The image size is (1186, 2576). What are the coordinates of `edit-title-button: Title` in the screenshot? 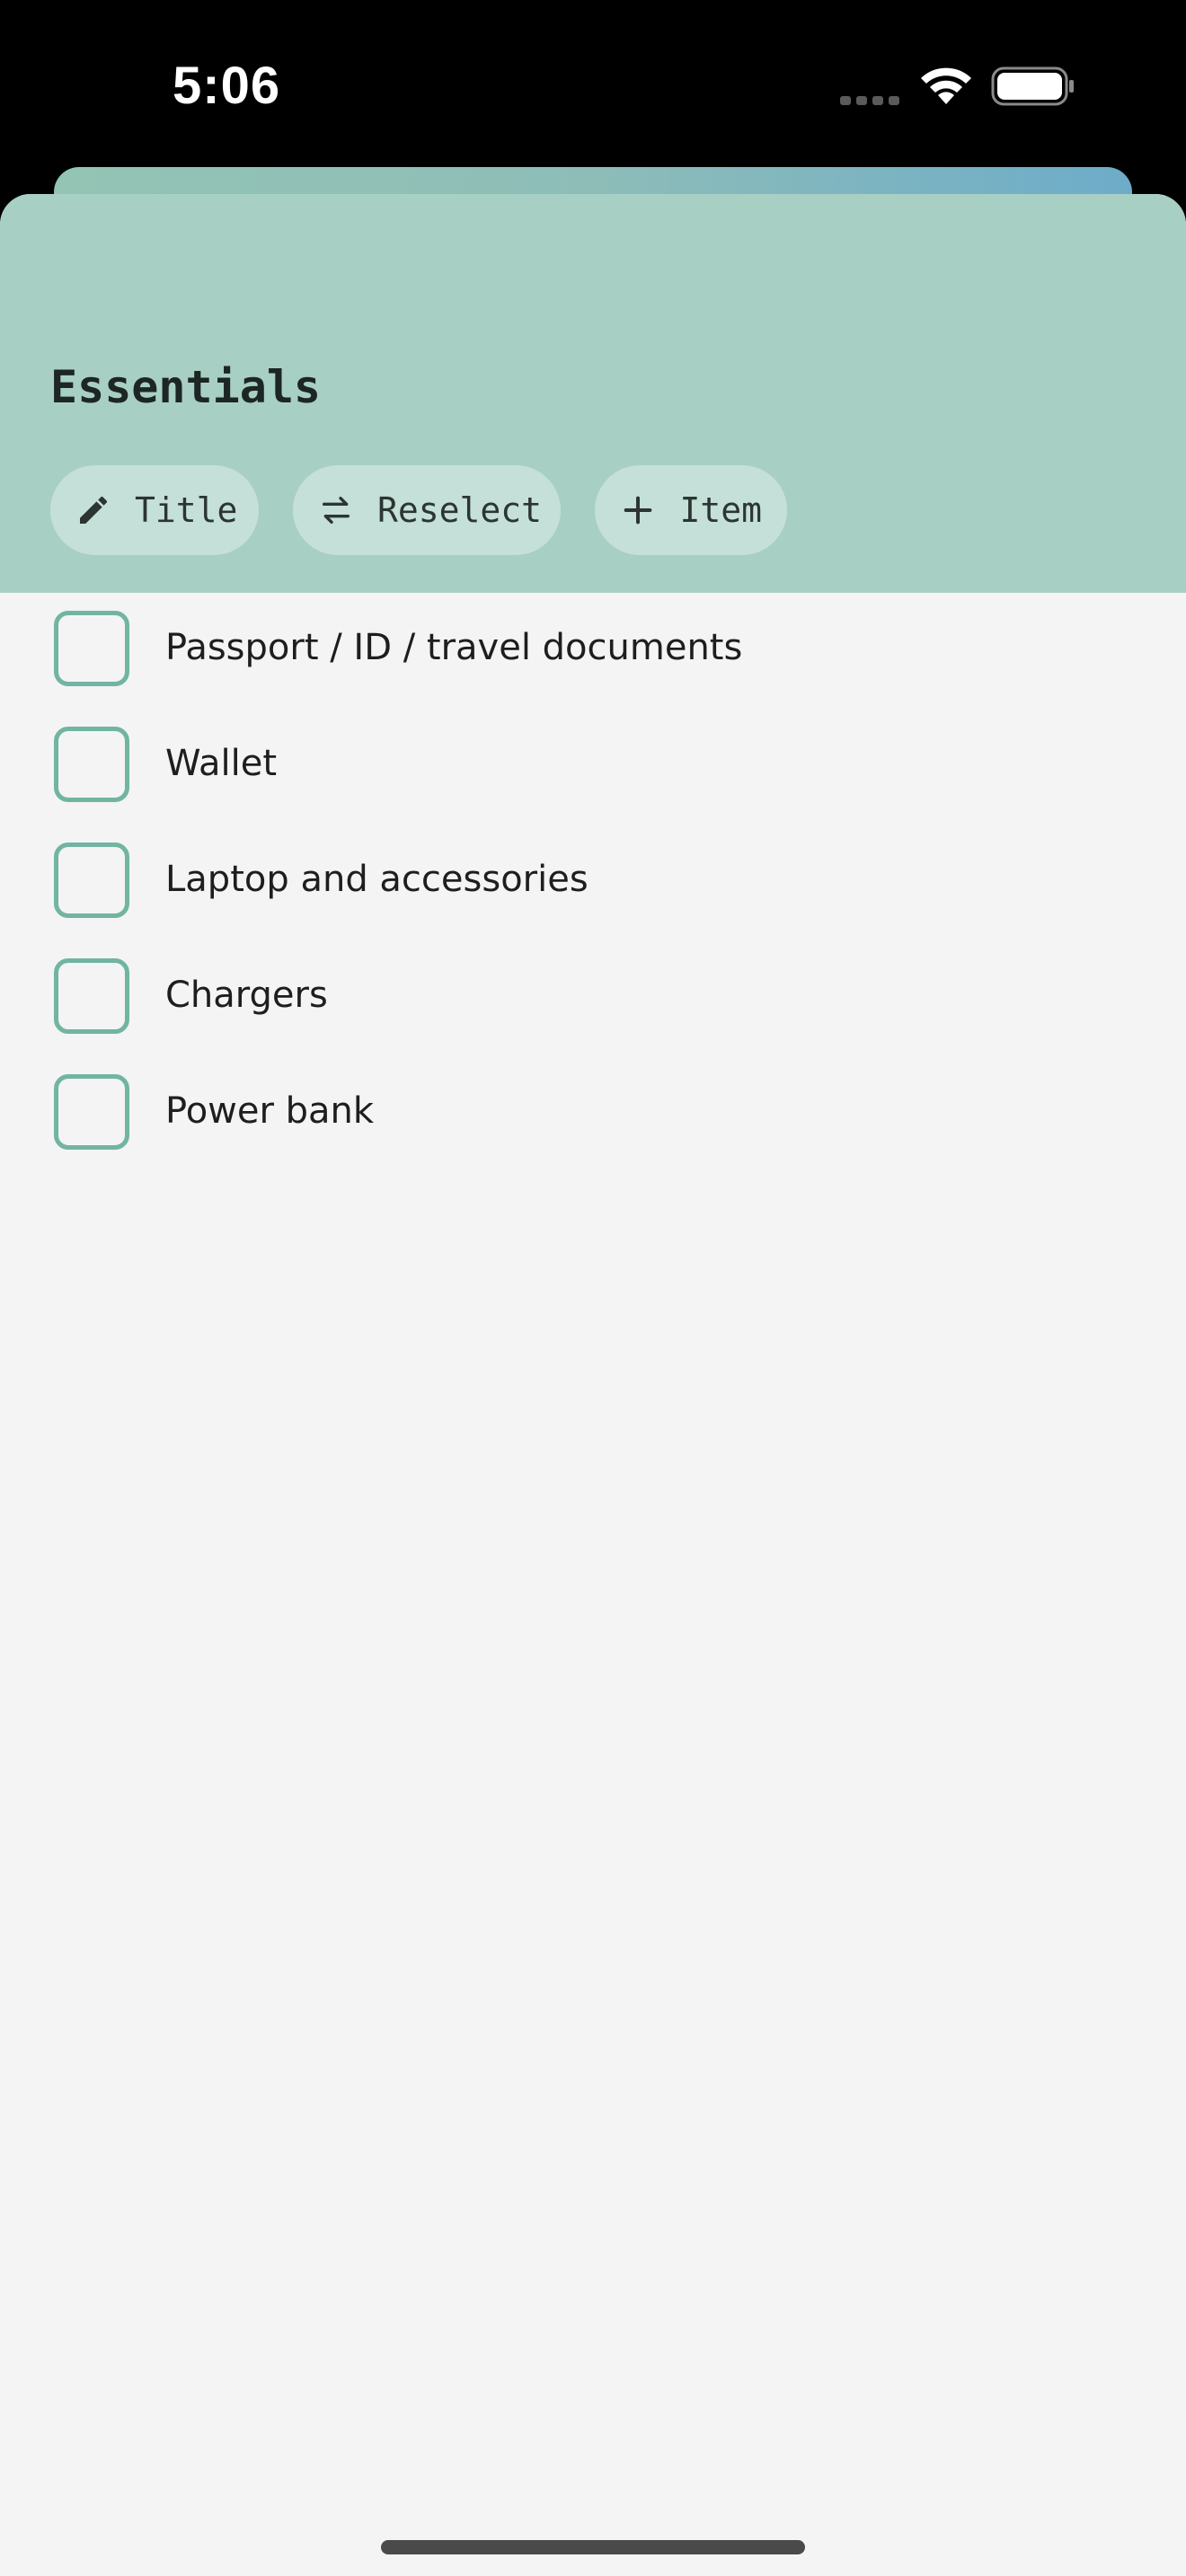 It's located at (154, 510).